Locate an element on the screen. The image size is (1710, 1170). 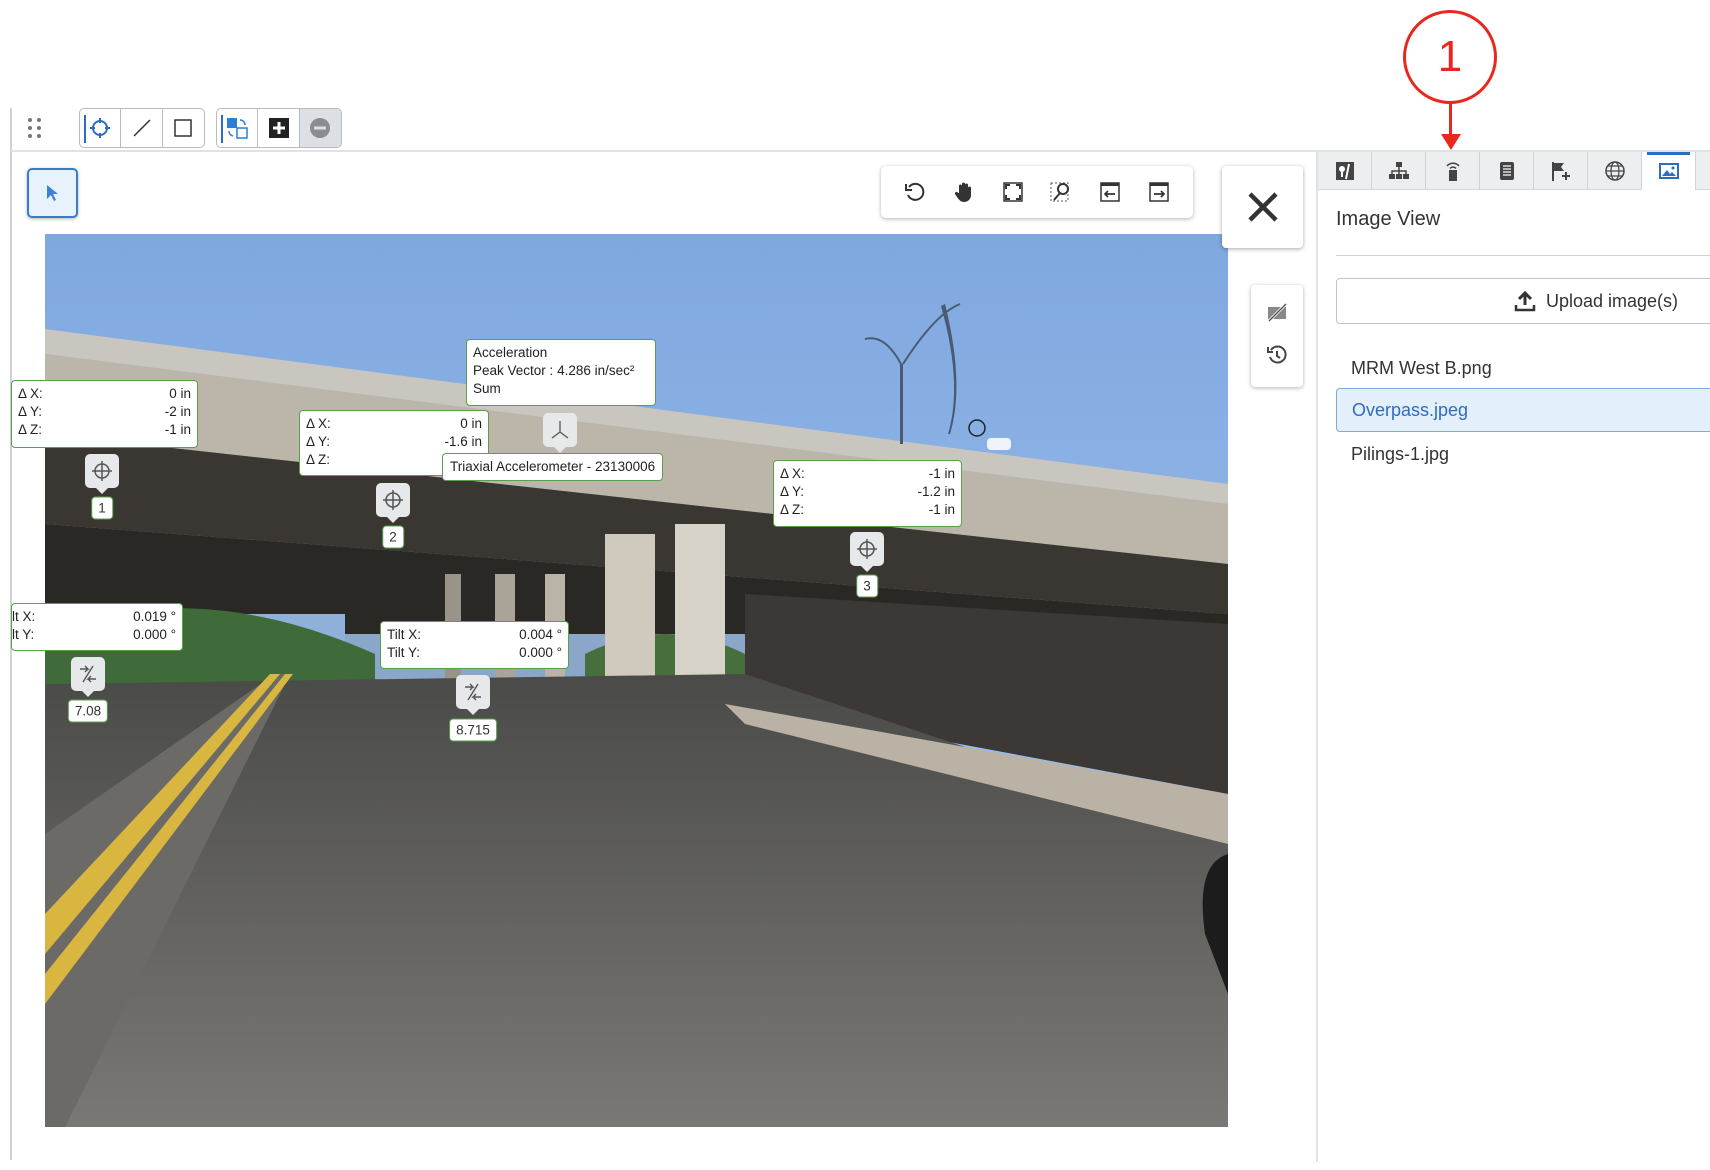
previous-image-icon is located at coordinates (1110, 192).